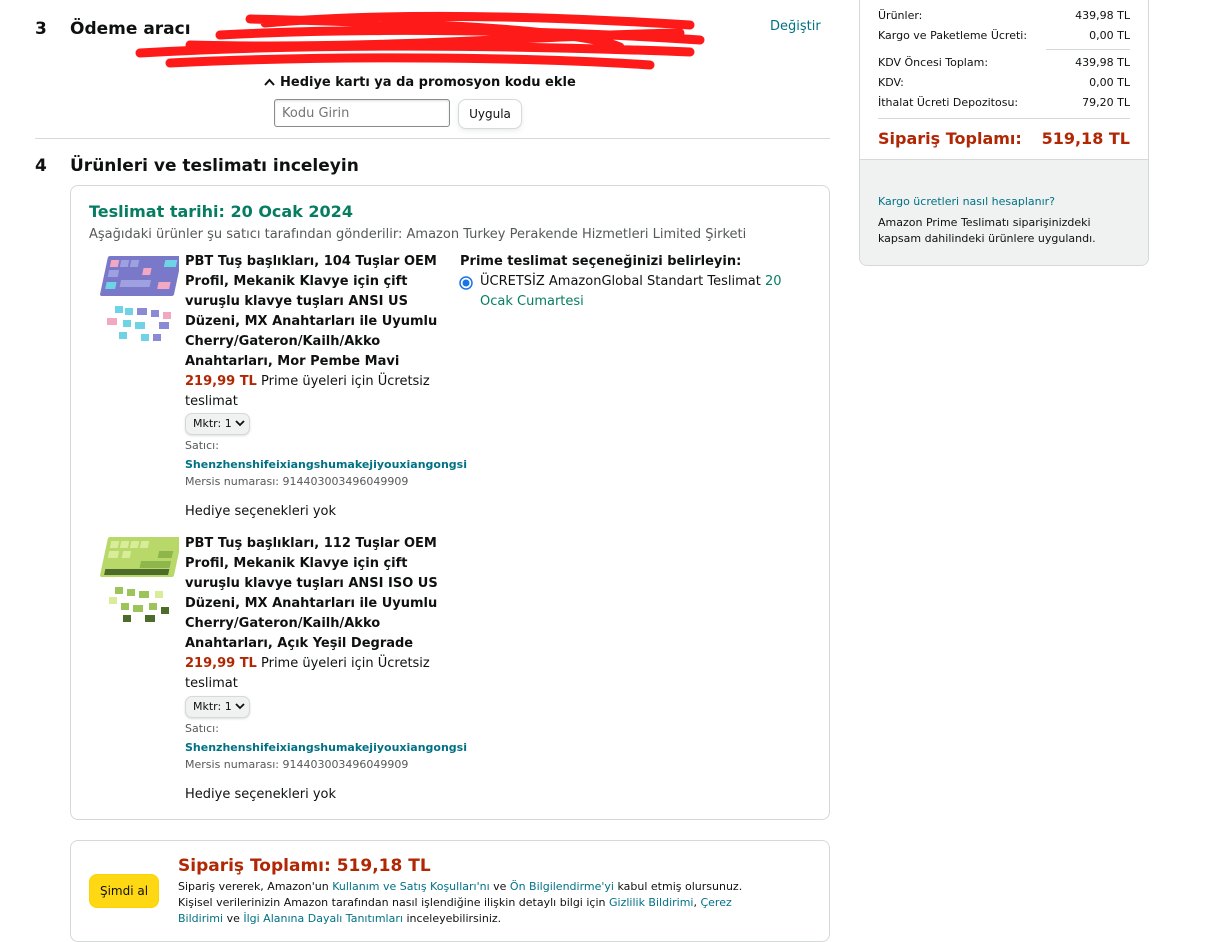 The height and width of the screenshot is (942, 1223). I want to click on summary-row-label: Kargo ve Paketleme Ücreti:, so click(953, 35).